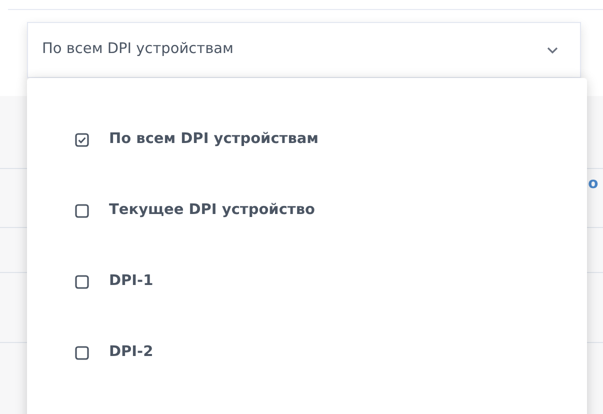 The width and height of the screenshot is (603, 414). I want to click on menu-option: DPI-1, so click(331, 282).